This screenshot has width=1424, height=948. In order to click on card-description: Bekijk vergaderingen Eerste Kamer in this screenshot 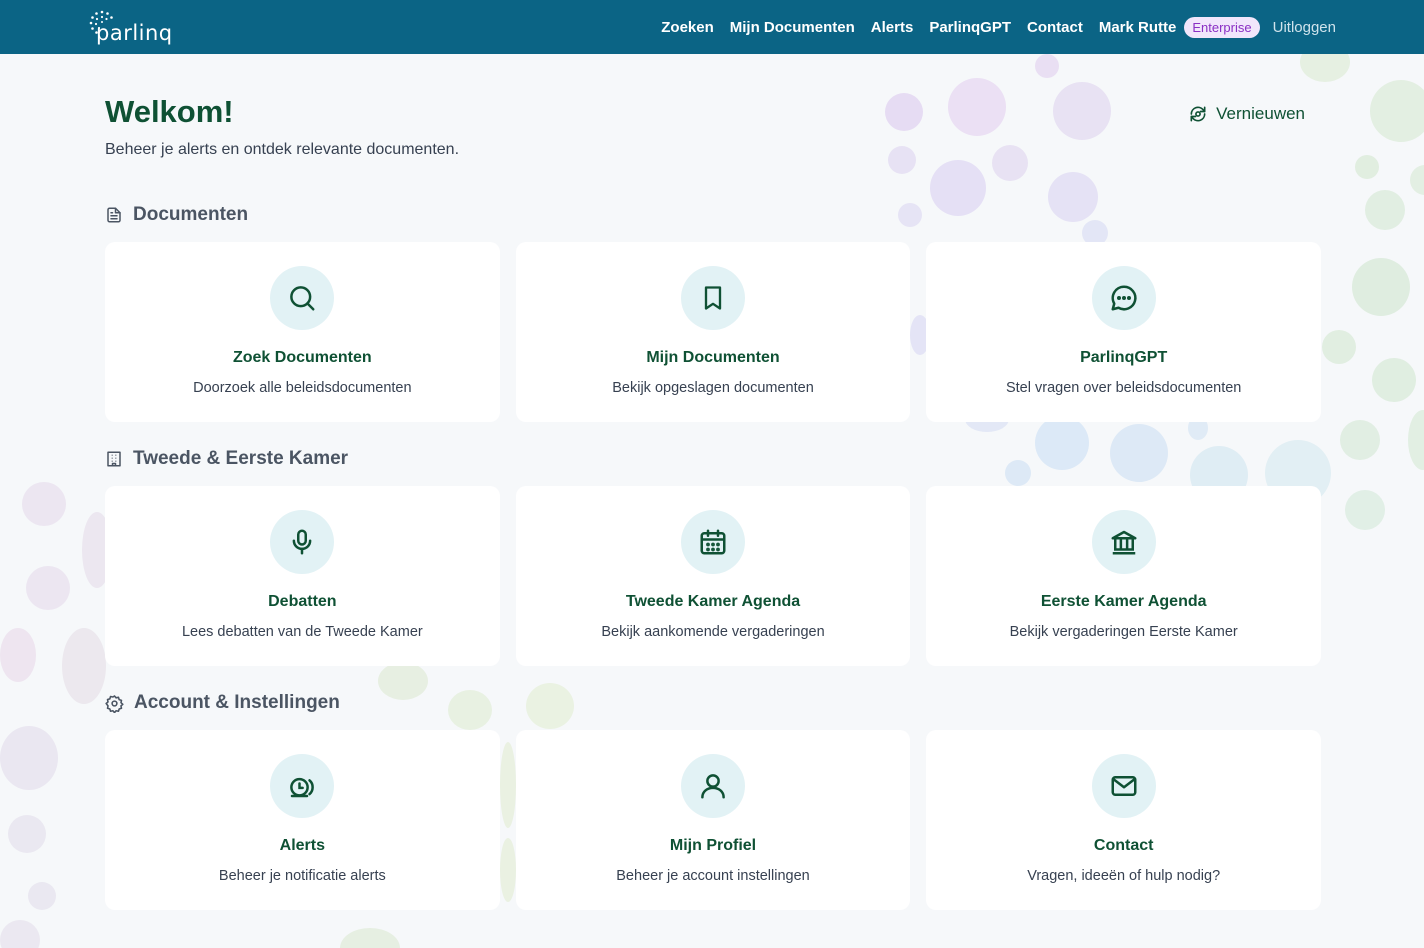, I will do `click(1123, 632)`.